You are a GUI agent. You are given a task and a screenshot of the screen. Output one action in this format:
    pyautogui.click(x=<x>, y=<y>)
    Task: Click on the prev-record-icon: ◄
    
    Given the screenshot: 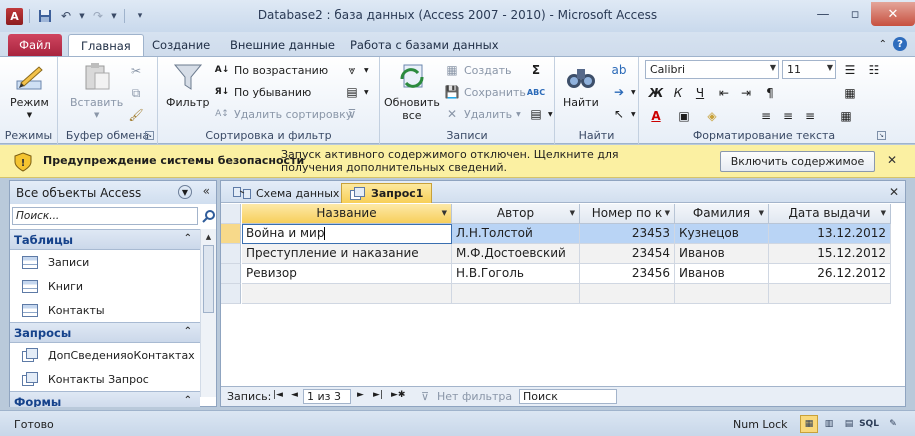 What is the action you would take?
    pyautogui.click(x=294, y=395)
    